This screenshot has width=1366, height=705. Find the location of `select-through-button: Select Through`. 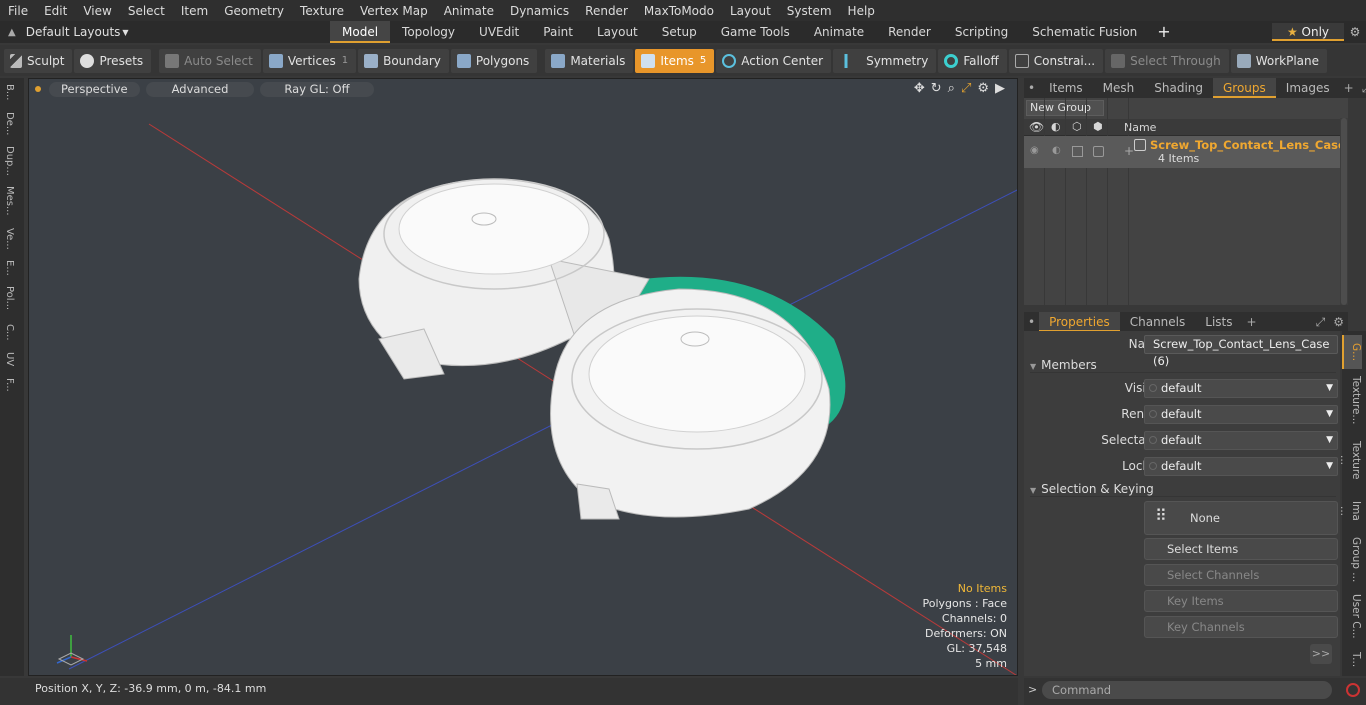

select-through-button: Select Through is located at coordinates (1167, 60).